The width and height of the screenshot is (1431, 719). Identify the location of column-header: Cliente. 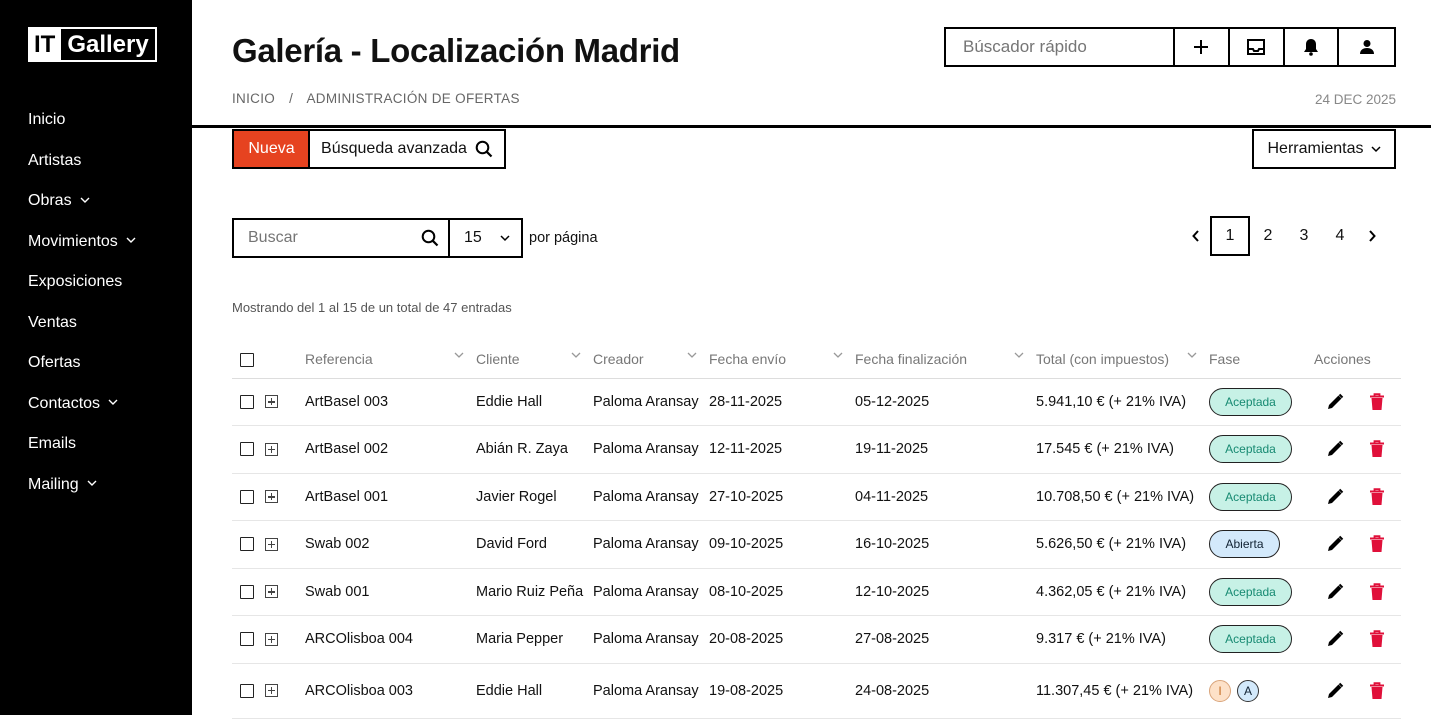
(534, 359).